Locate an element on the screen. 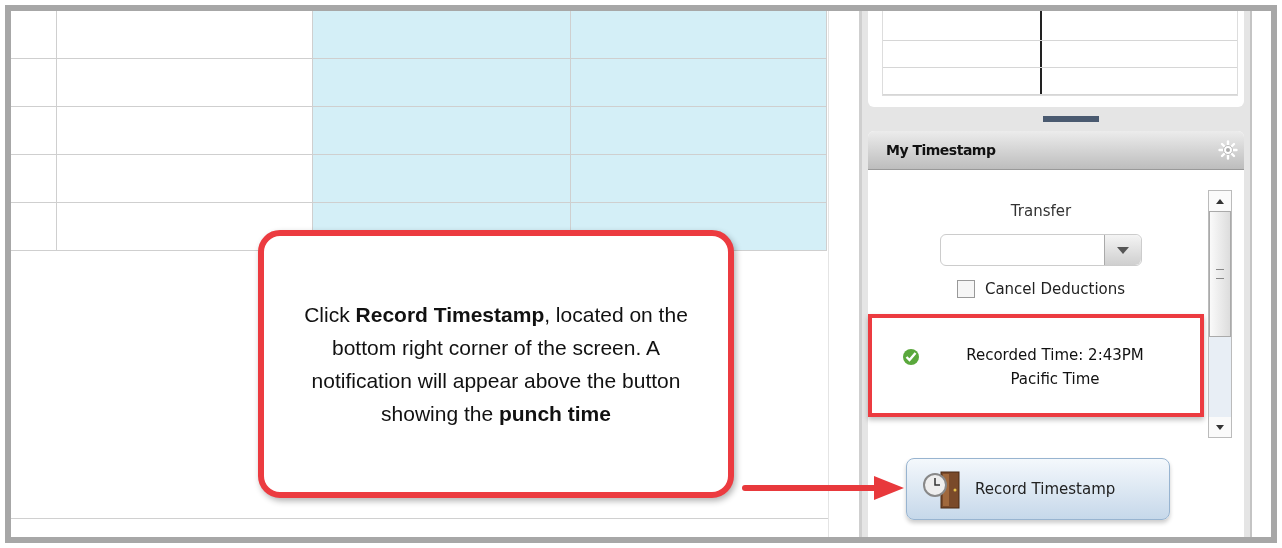 The width and height of the screenshot is (1282, 548). record-timestamp-button: Record Timestamp is located at coordinates (1038, 489).